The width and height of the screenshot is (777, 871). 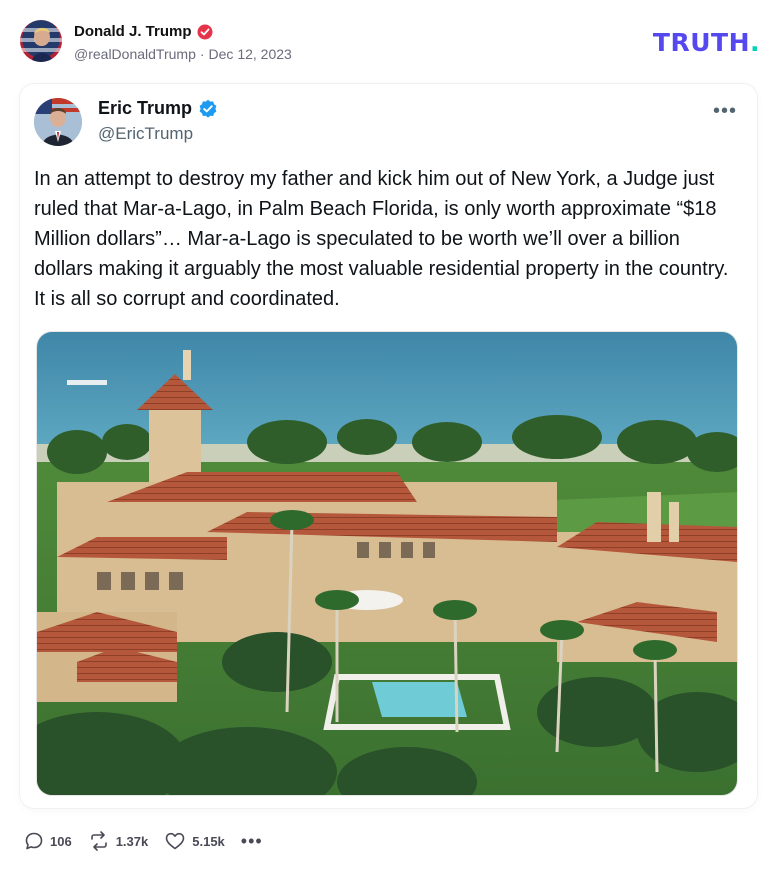 I want to click on more-actions-button: •••, so click(x=252, y=841).